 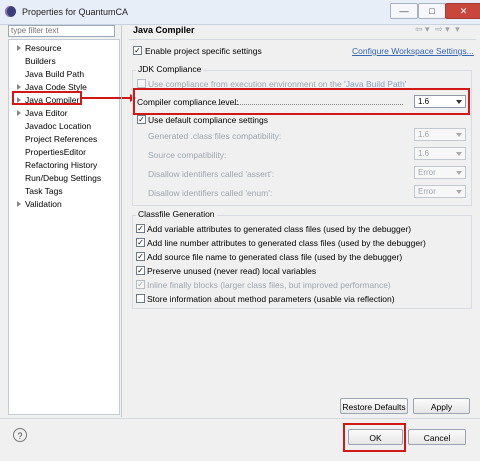 I want to click on use-default-compliance-label: Use default compliance settings, so click(x=208, y=120).